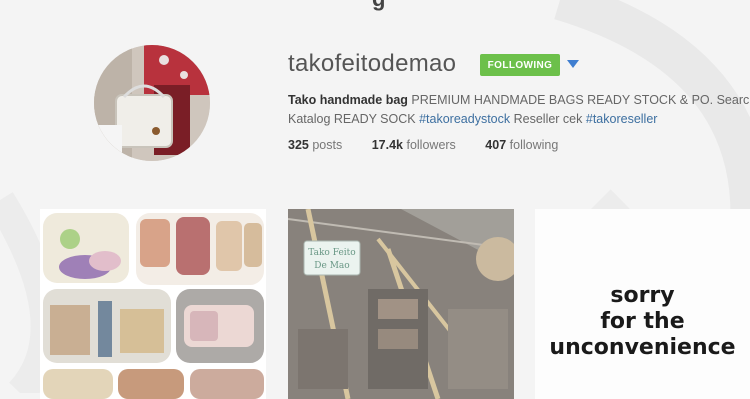  I want to click on avatar-photo, so click(152, 103).